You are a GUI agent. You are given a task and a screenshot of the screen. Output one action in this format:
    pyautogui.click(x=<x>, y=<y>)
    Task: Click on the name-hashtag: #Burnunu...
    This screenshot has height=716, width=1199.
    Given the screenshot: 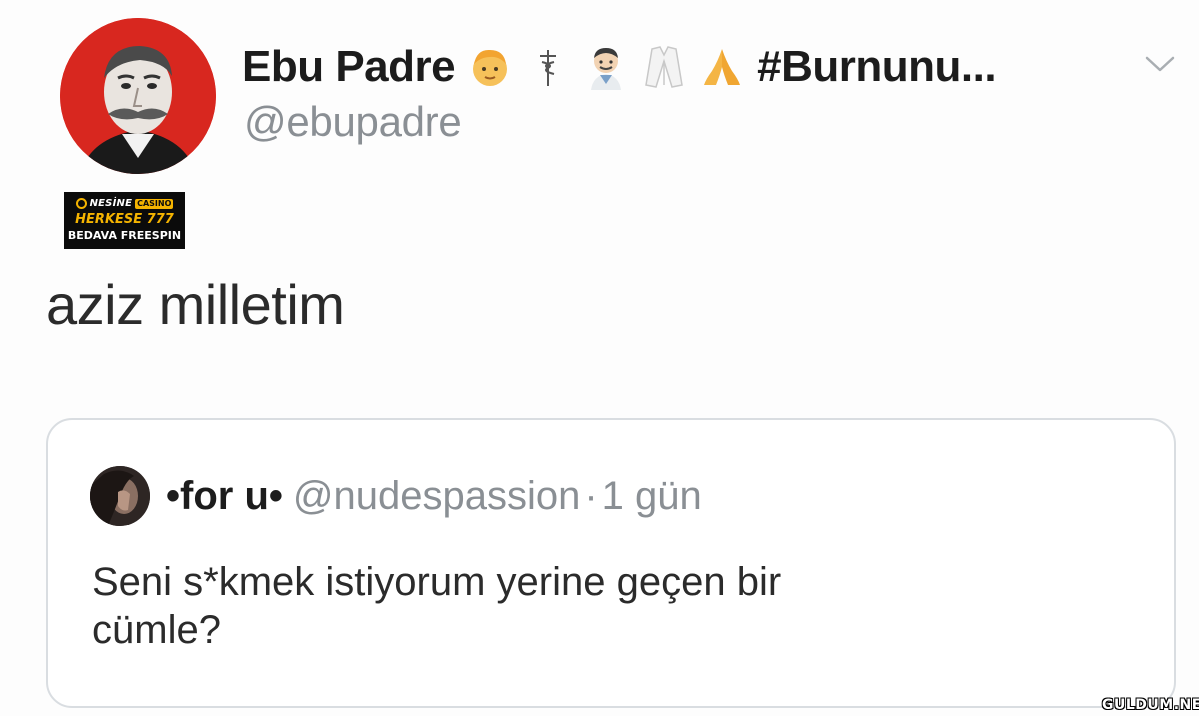 What is the action you would take?
    pyautogui.click(x=876, y=67)
    